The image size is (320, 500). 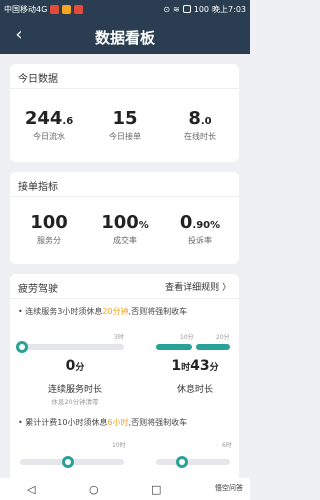 I want to click on metric-service-score: 100 服务分, so click(x=49, y=229).